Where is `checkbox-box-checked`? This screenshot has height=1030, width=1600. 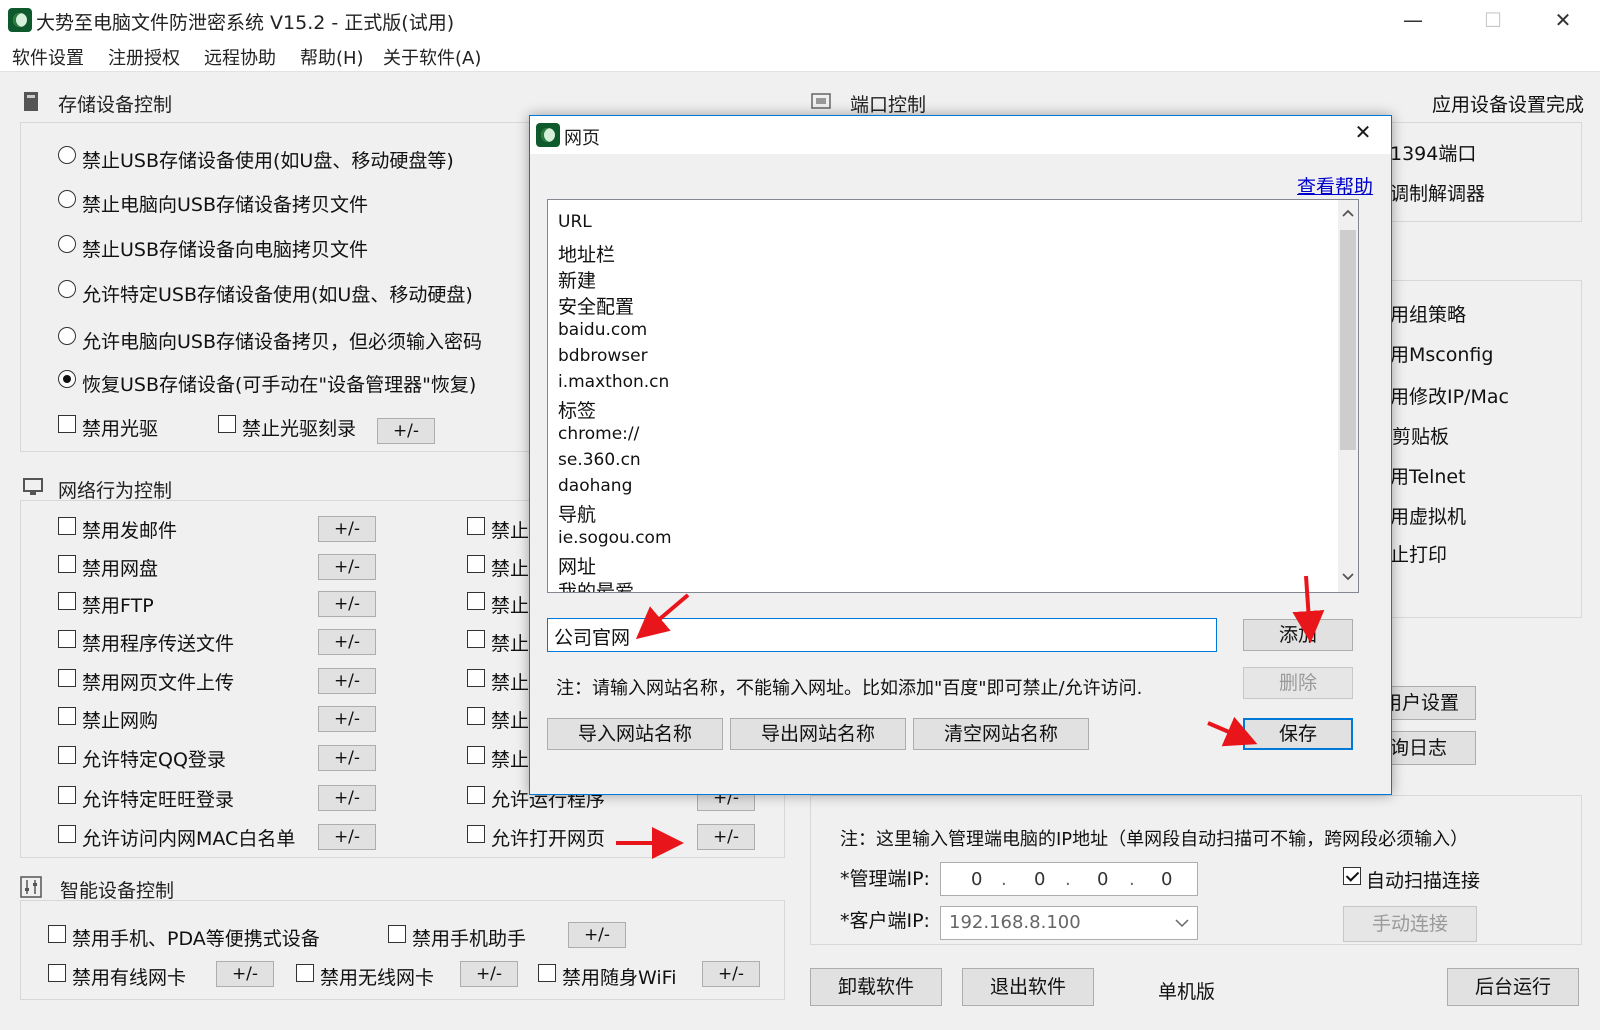 checkbox-box-checked is located at coordinates (1352, 876).